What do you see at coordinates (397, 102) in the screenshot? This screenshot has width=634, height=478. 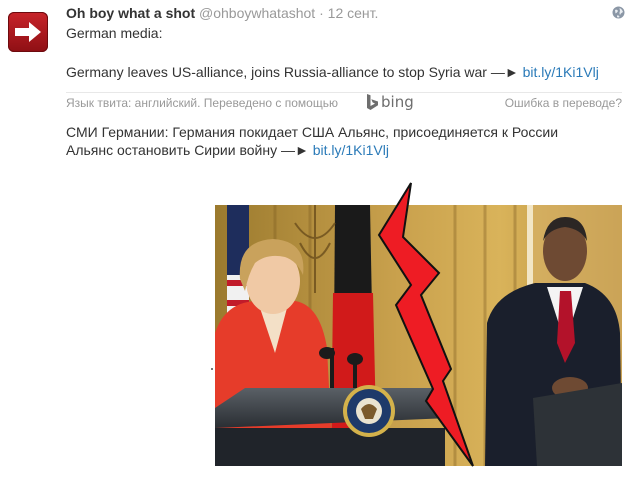 I see `bing-label: bing` at bounding box center [397, 102].